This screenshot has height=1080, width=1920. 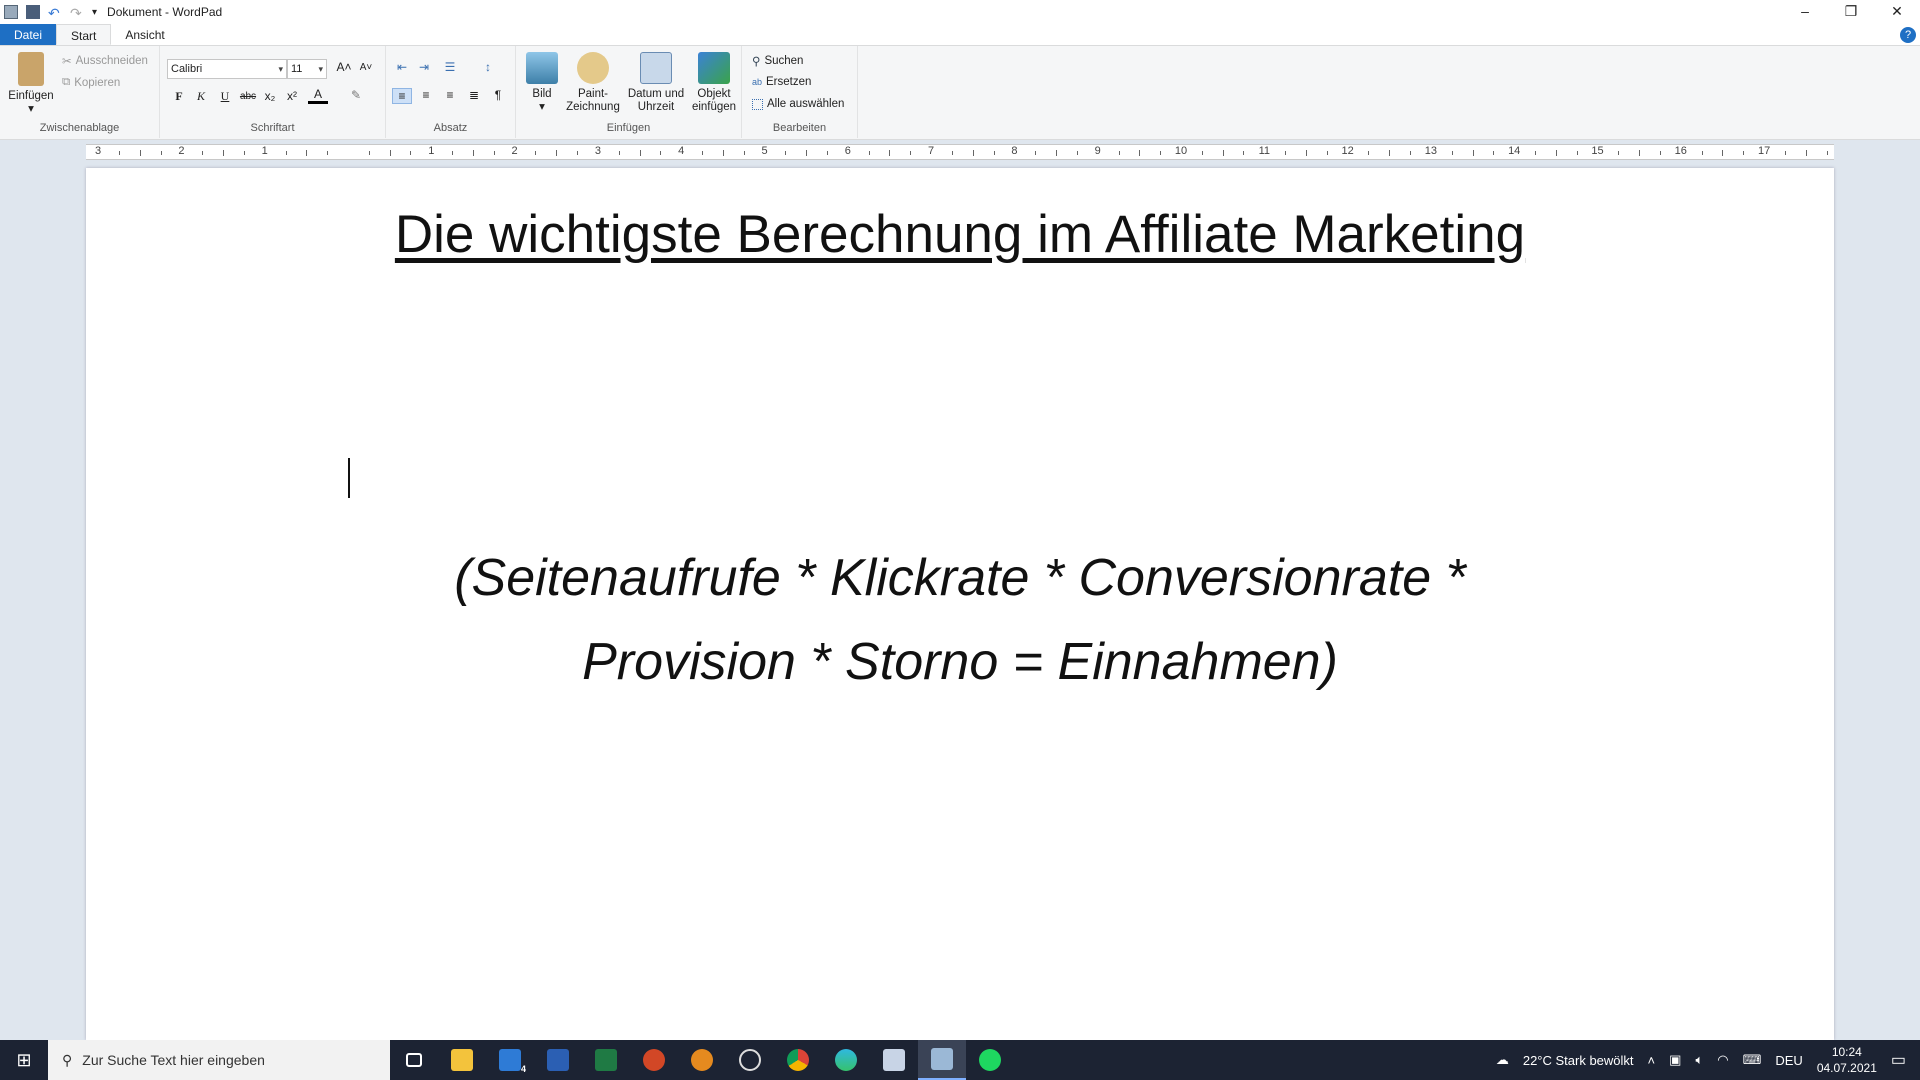 What do you see at coordinates (1502, 1060) in the screenshot?
I see `cloud-icon: ☁` at bounding box center [1502, 1060].